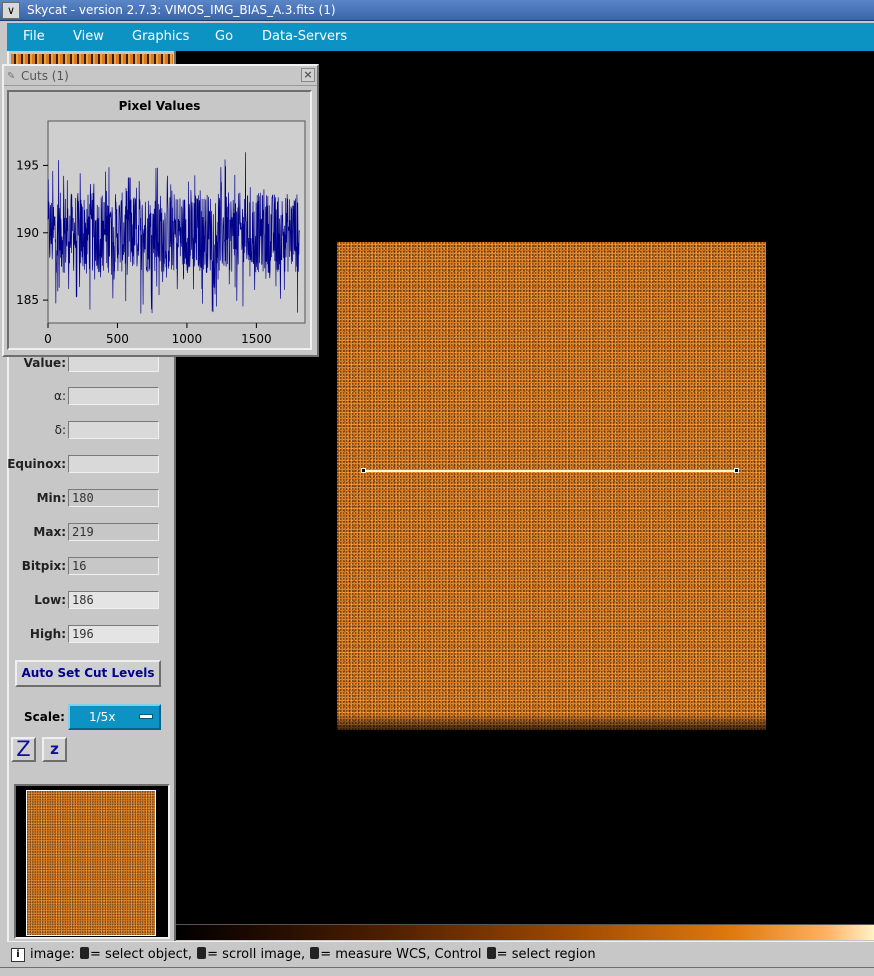  I want to click on max-field: 219, so click(113, 532).